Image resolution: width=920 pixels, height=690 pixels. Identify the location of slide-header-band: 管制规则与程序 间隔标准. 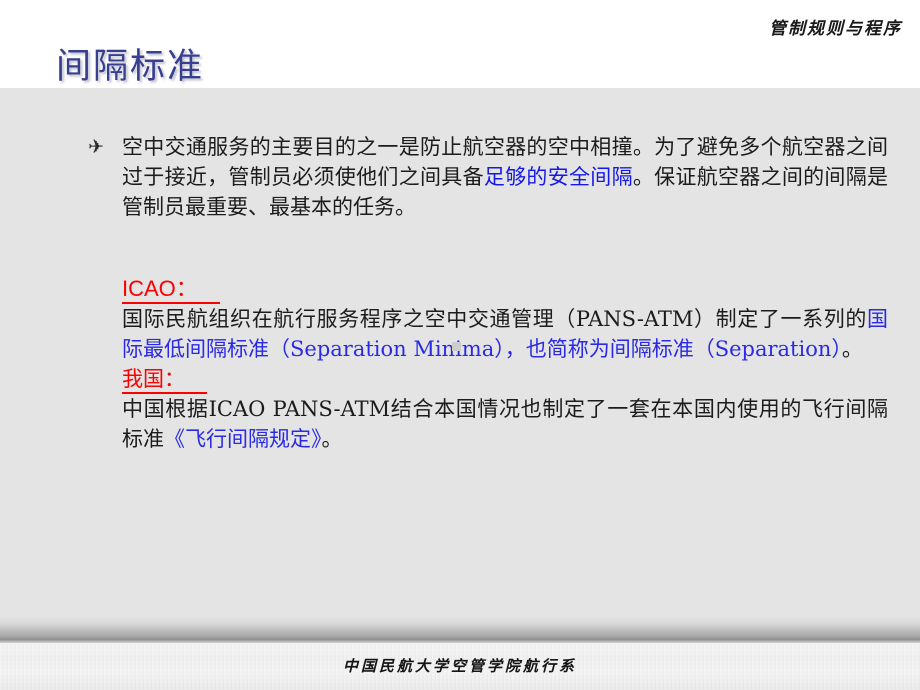
(460, 44).